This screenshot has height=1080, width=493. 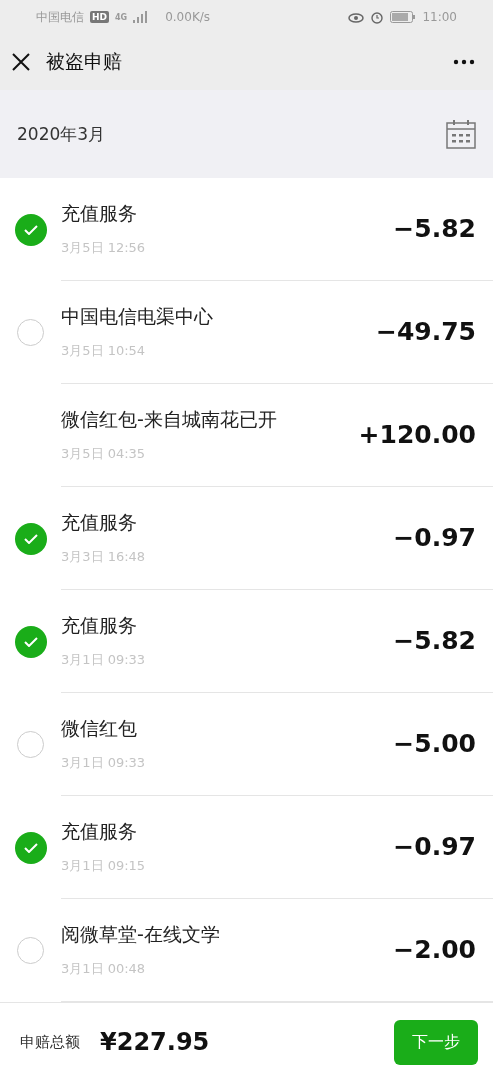 I want to click on transaction-amount: −2.00, so click(x=434, y=949).